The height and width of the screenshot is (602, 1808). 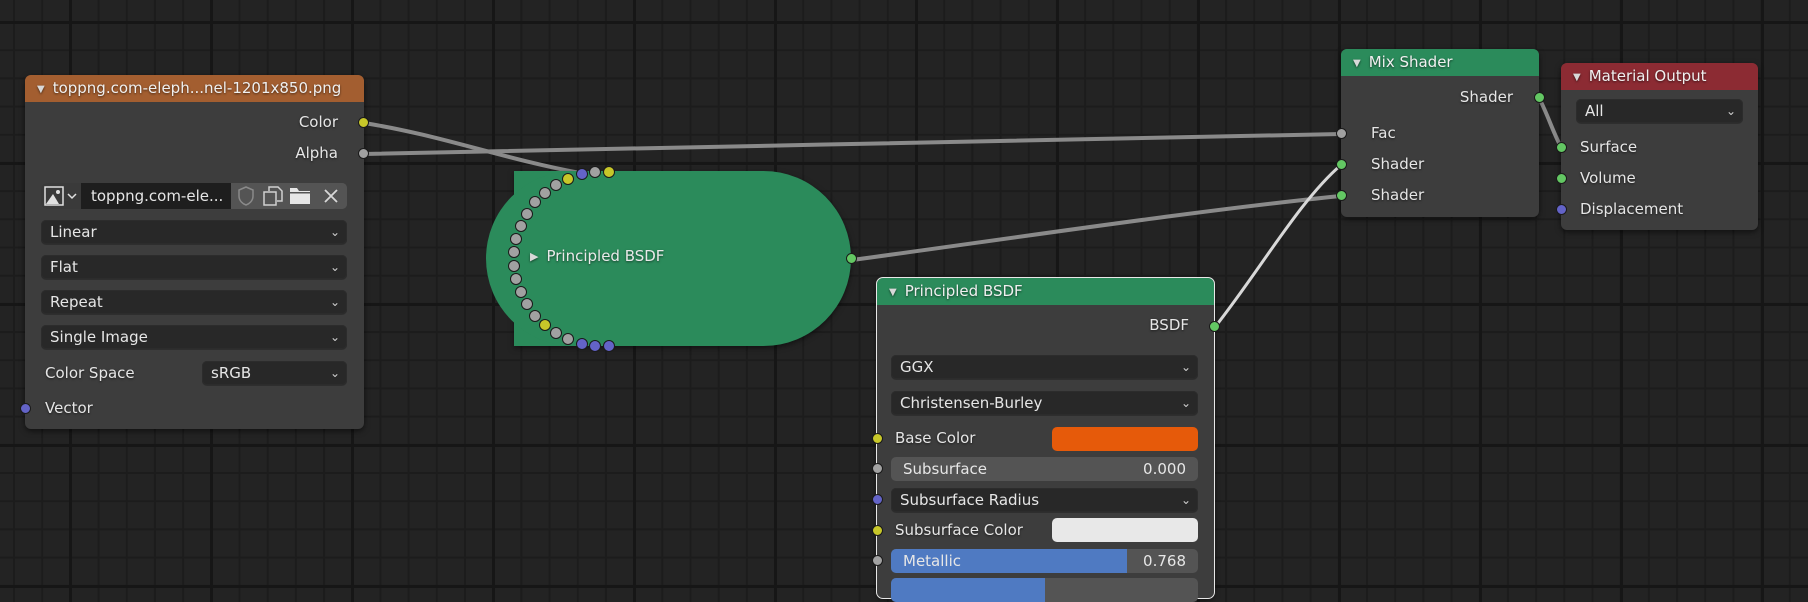 I want to click on target-value: All, so click(x=1594, y=111).